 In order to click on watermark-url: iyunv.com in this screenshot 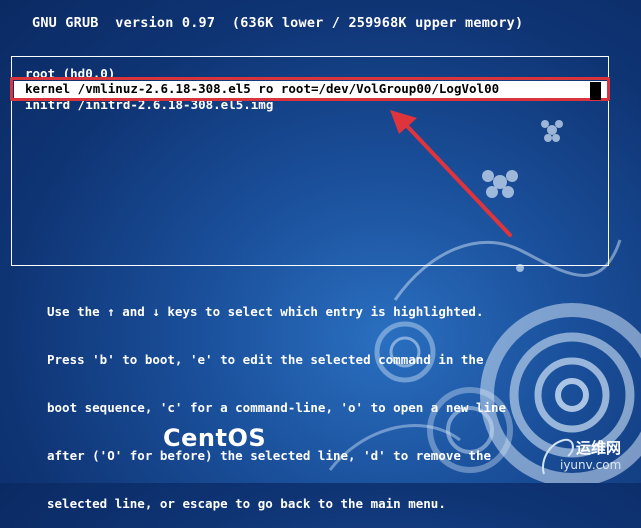, I will do `click(591, 465)`.